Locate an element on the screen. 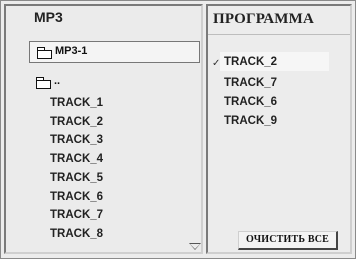 The image size is (356, 259). track-list-item: TRACK_5 is located at coordinates (76, 178).